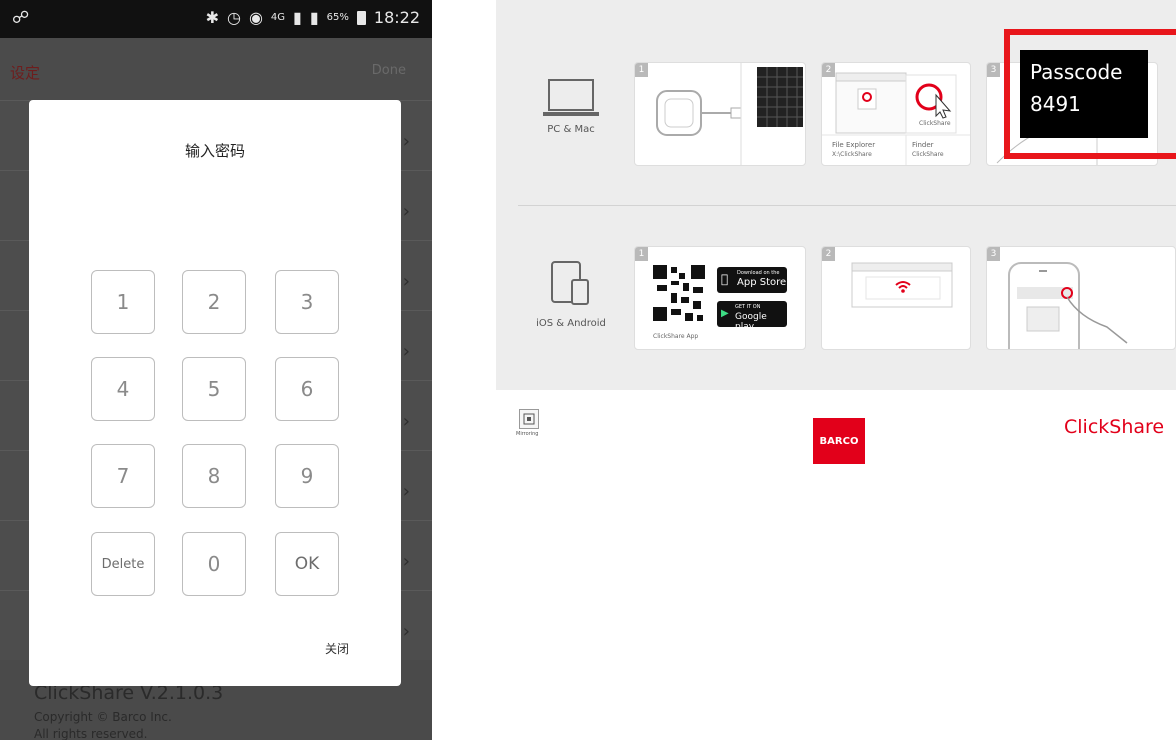 The width and height of the screenshot is (1176, 740). Describe the element at coordinates (725, 313) in the screenshot. I see `play-icon: ▶` at that location.